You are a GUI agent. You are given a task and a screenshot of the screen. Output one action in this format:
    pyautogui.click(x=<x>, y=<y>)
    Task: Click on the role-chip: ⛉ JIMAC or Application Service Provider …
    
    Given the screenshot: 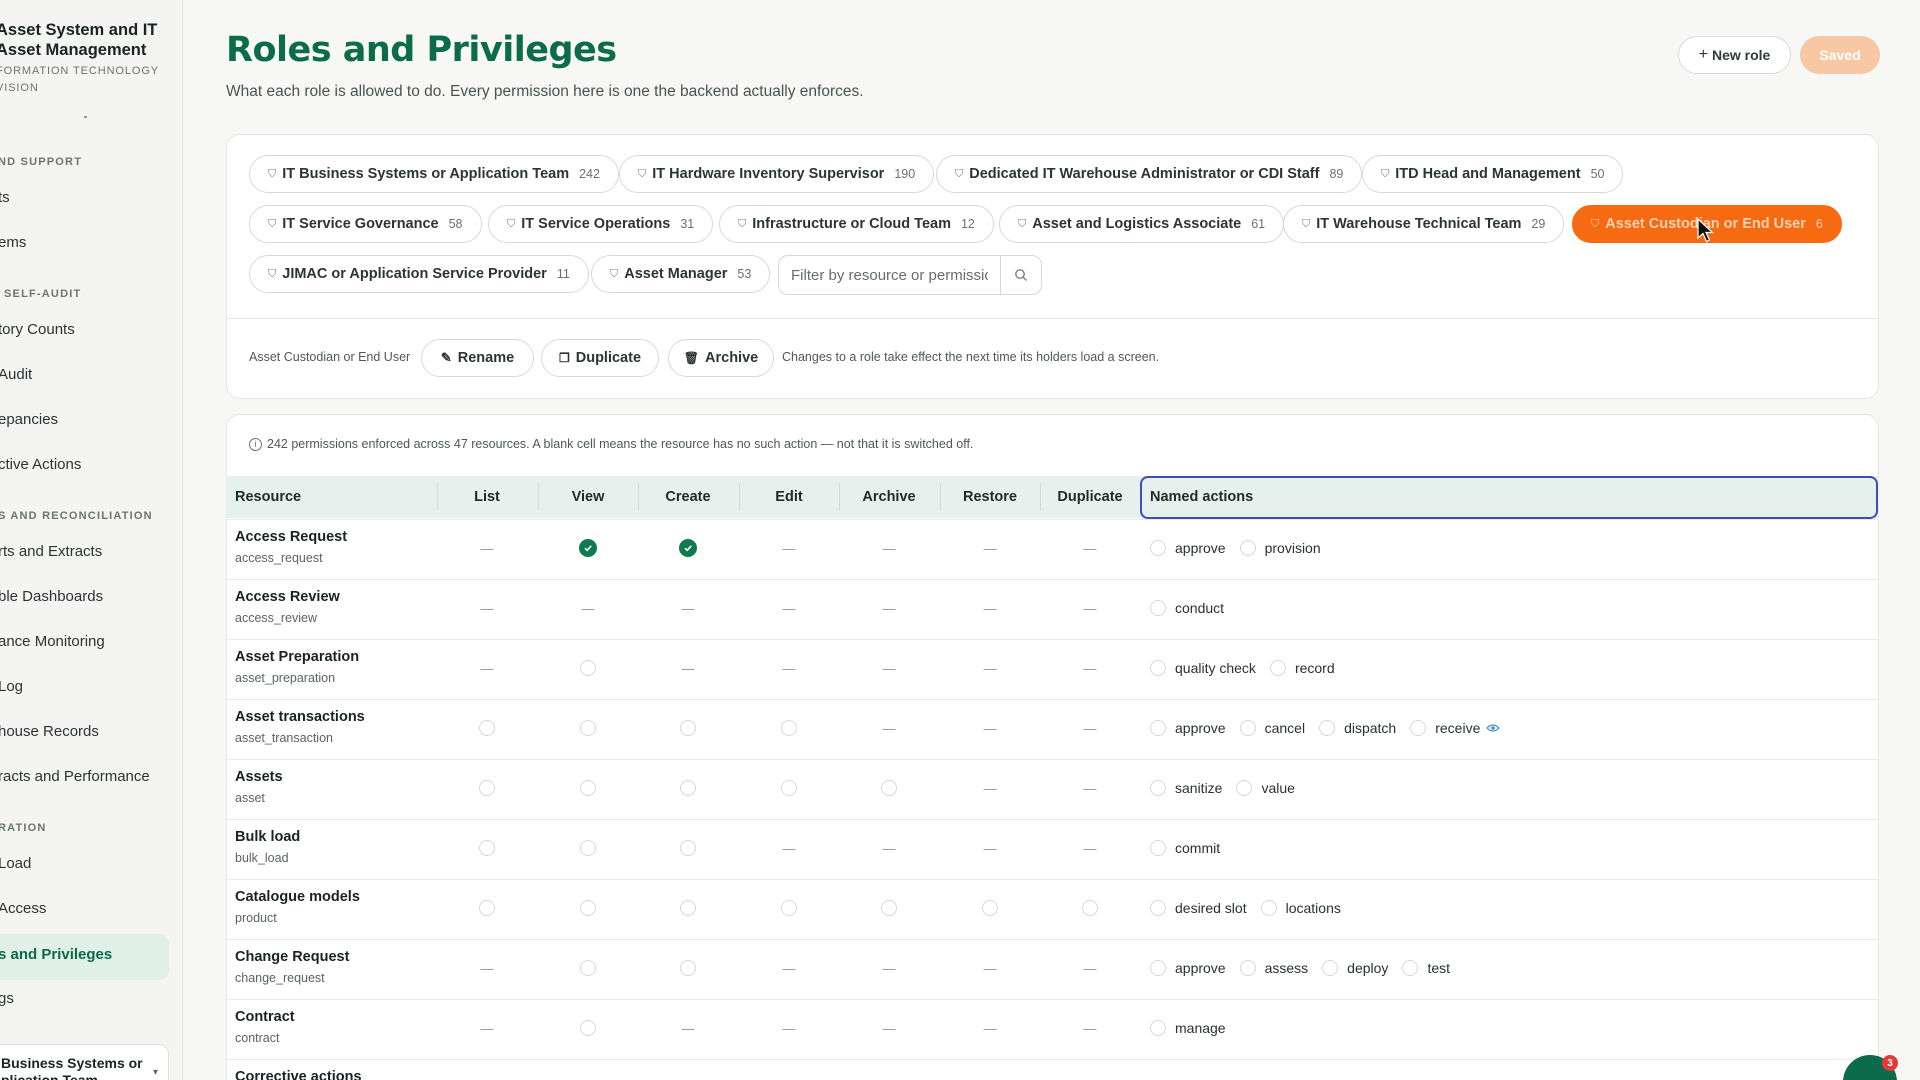 What is the action you would take?
    pyautogui.click(x=419, y=274)
    